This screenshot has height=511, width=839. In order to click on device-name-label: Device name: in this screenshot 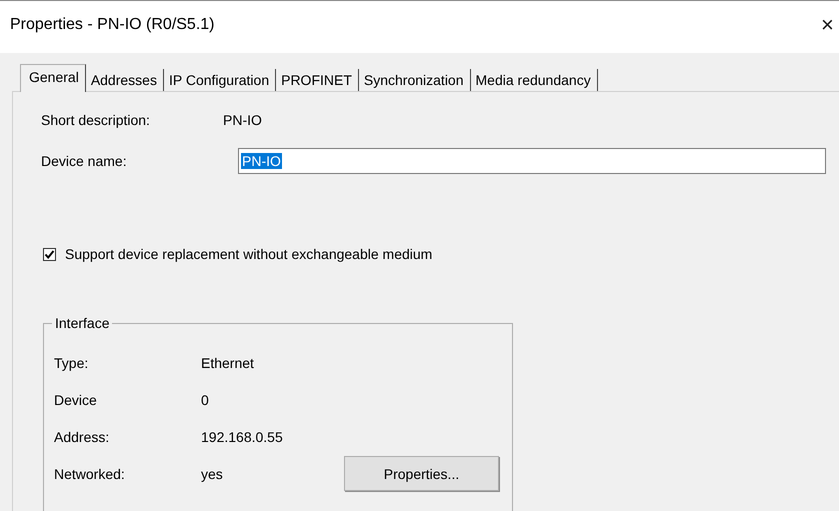, I will do `click(84, 161)`.